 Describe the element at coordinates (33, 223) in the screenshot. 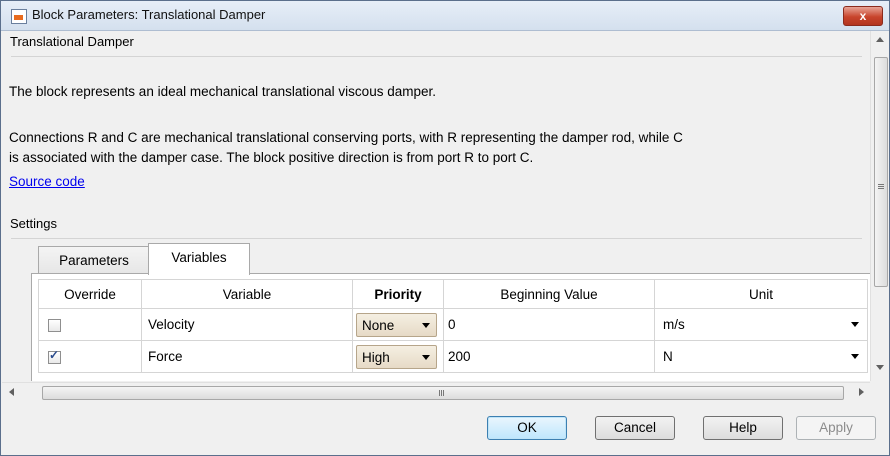

I see `settings-header: Settings` at that location.